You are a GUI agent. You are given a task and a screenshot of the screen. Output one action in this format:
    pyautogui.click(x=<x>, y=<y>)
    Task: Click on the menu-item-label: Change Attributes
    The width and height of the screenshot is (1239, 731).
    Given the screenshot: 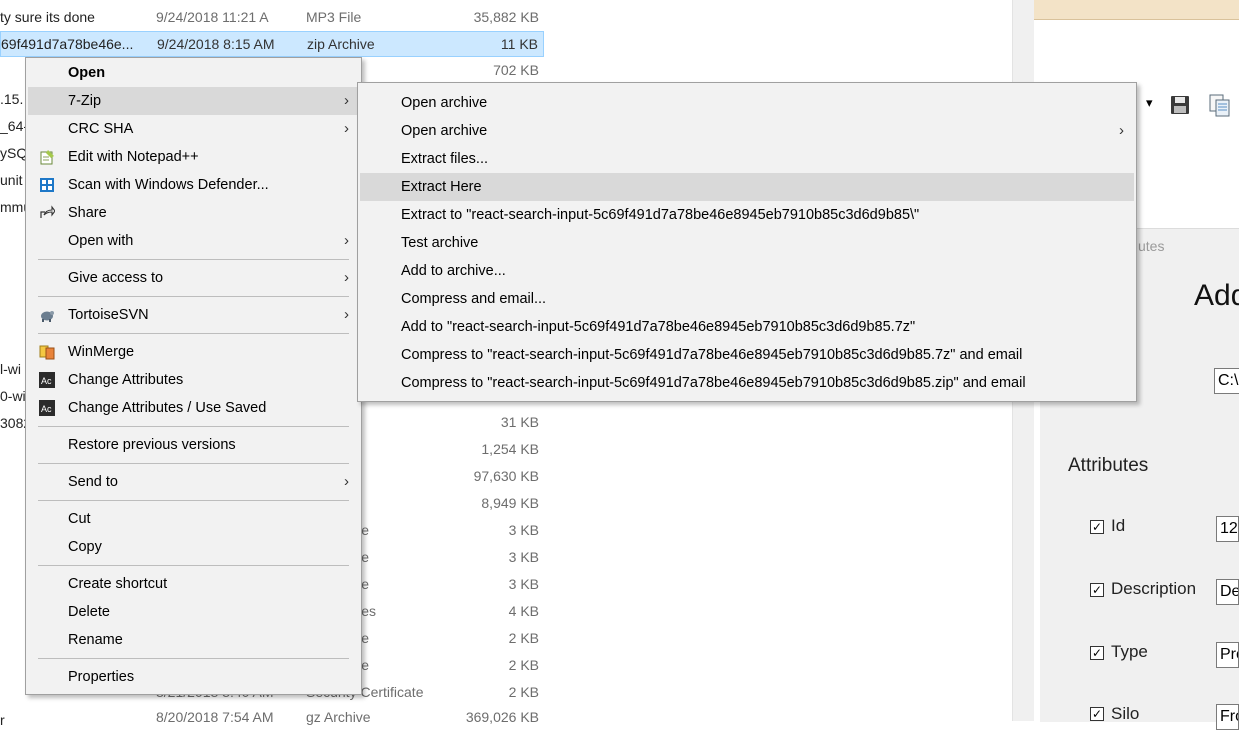 What is the action you would take?
    pyautogui.click(x=126, y=380)
    